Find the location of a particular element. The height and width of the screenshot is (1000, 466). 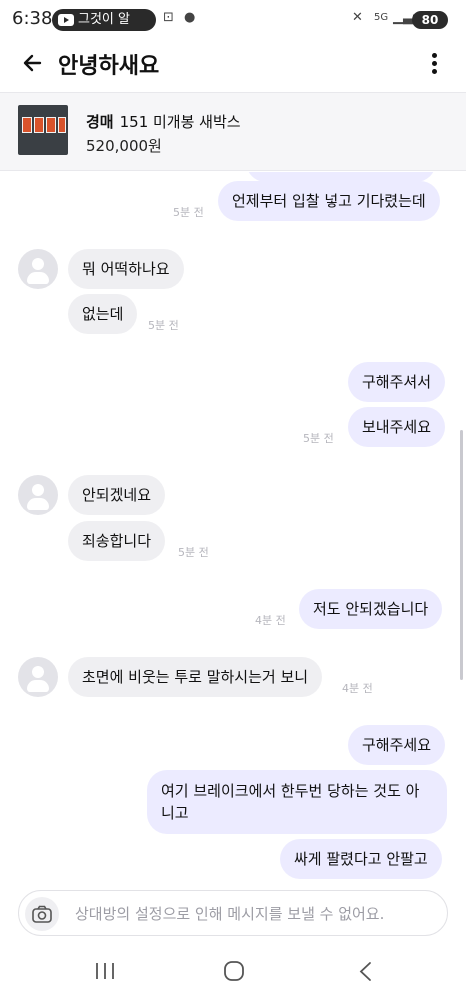

auction-badge: 경매 is located at coordinates (100, 122).